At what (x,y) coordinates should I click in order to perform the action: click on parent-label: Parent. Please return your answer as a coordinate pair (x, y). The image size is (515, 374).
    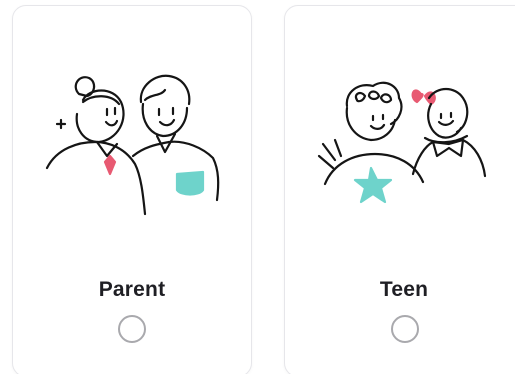
    Looking at the image, I should click on (132, 289).